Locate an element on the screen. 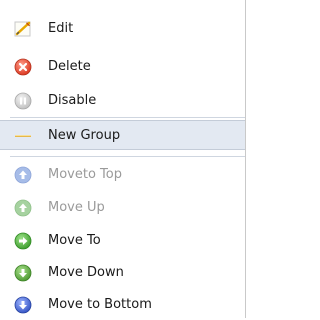  menu-item-label: New Group is located at coordinates (84, 135).